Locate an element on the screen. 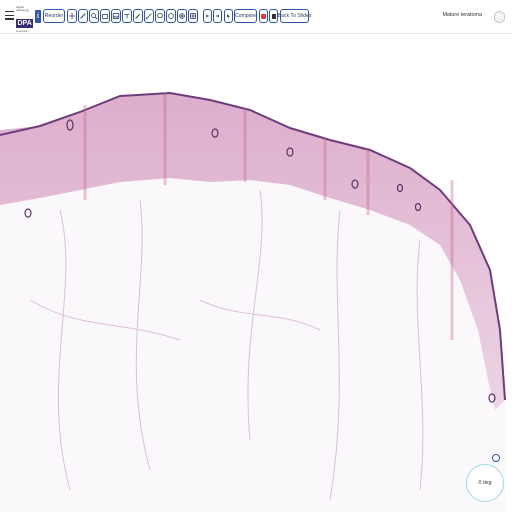 This screenshot has height=512, width=512. circle-icon is located at coordinates (171, 16).